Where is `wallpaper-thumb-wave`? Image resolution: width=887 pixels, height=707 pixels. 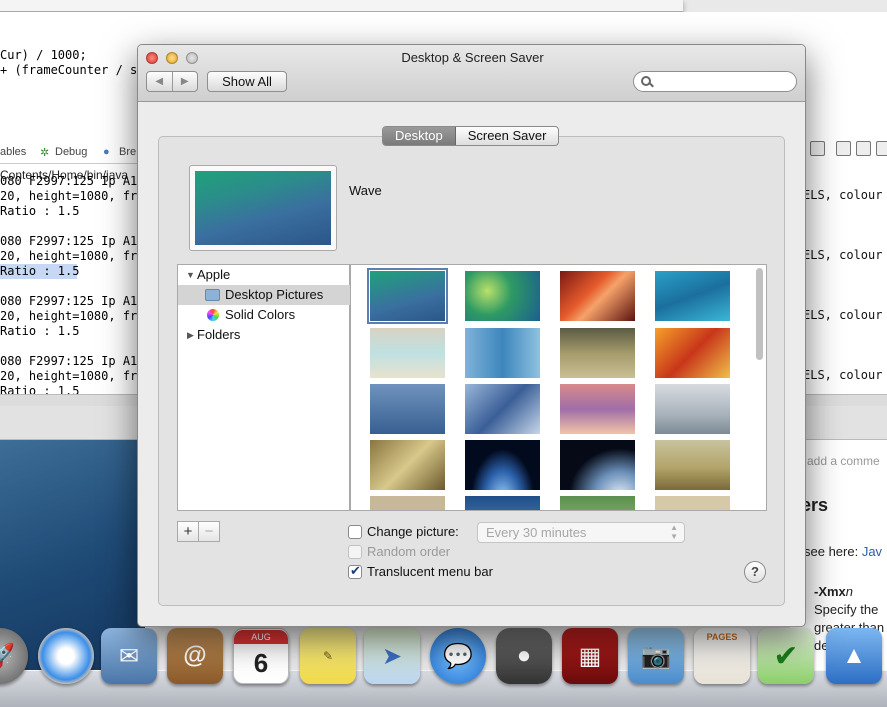
wallpaper-thumb-wave is located at coordinates (407, 296).